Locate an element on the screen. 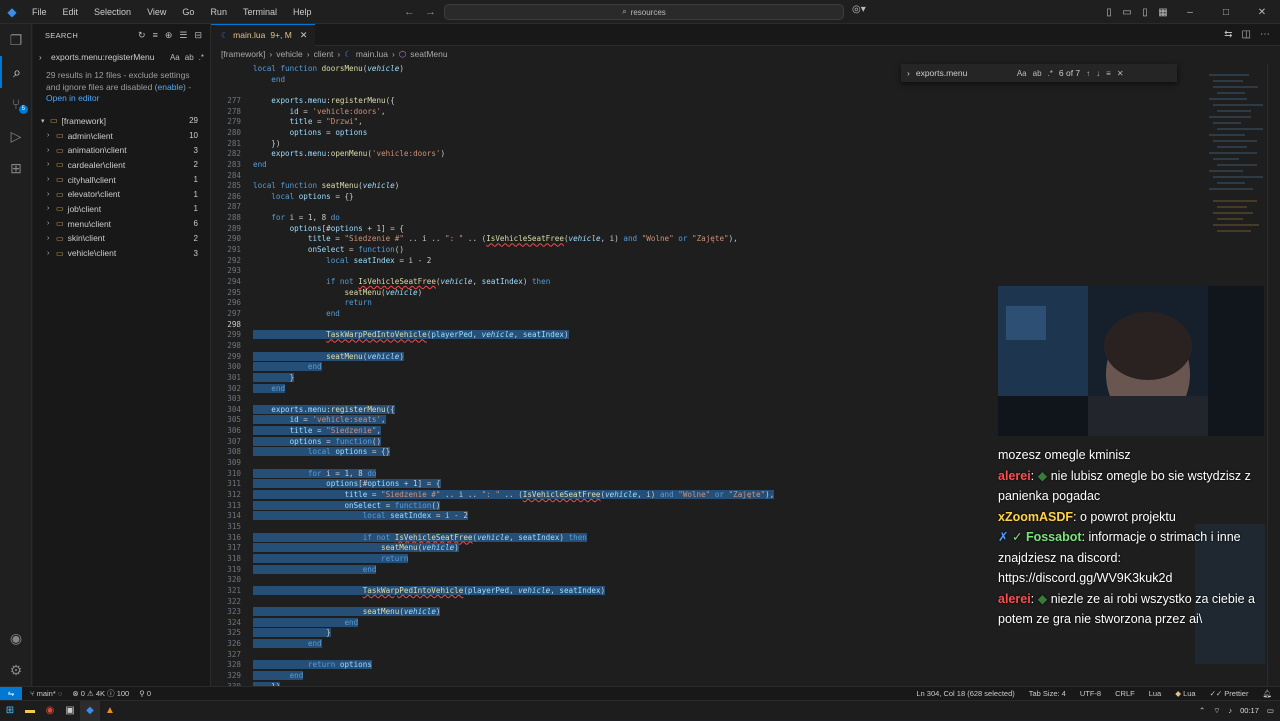  lua-server-status: ◆ Lua is located at coordinates (1185, 693).